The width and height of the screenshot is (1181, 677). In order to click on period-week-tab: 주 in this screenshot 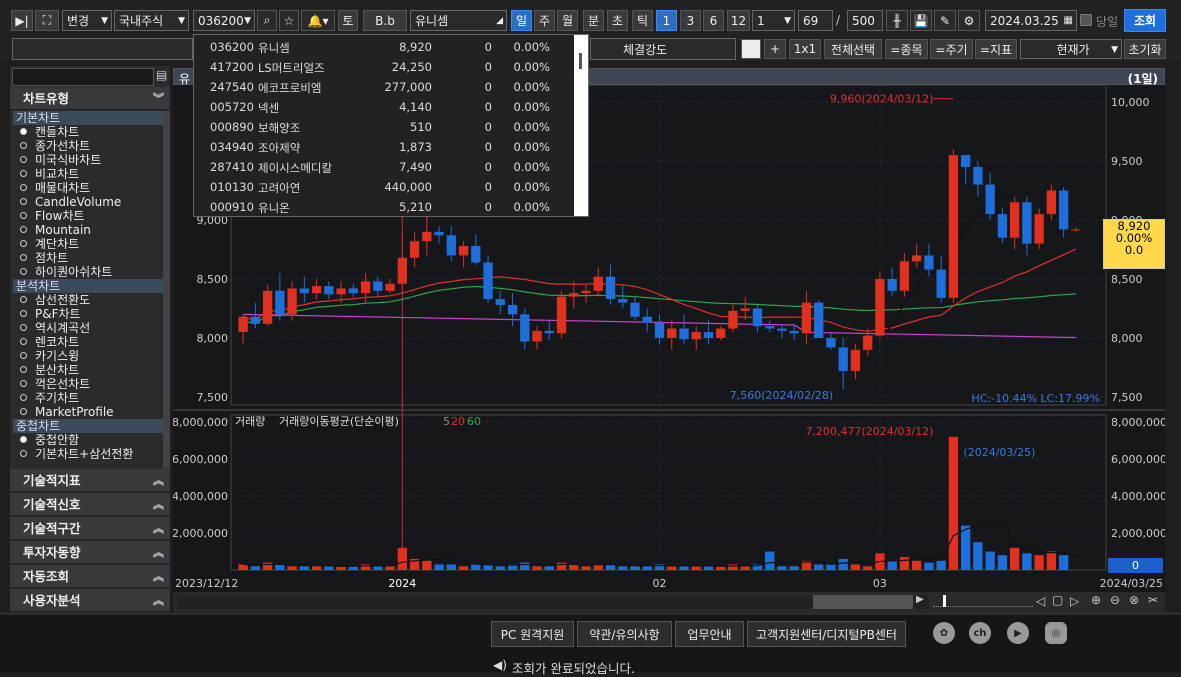, I will do `click(544, 20)`.